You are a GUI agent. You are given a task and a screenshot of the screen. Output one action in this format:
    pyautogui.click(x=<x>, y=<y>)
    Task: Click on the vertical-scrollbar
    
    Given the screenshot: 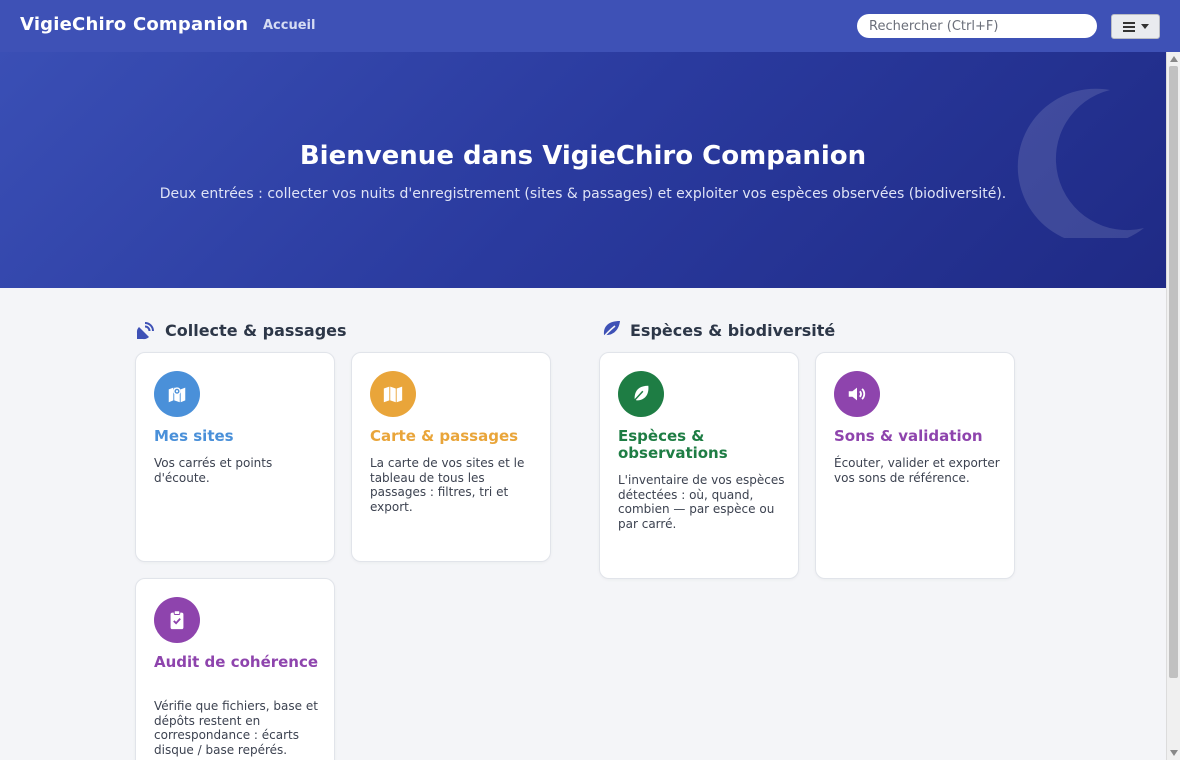 What is the action you would take?
    pyautogui.click(x=1173, y=406)
    